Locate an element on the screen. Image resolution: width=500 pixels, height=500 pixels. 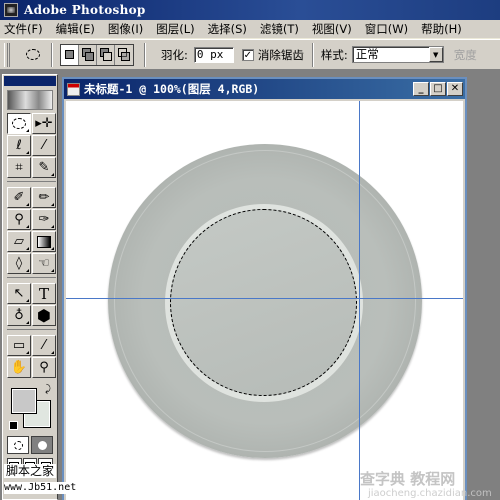
document-title: 未标题-1 @ 100%(图层 4,RGB) is located at coordinates (172, 89).